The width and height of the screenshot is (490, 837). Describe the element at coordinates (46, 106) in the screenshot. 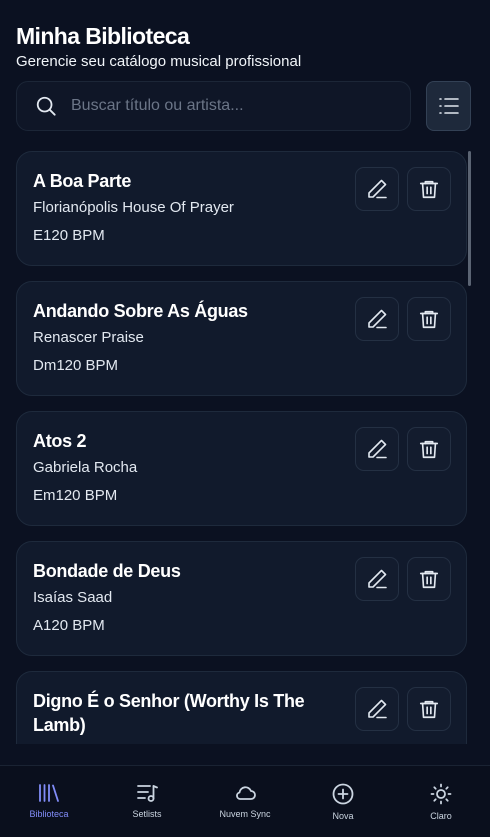

I see `search-icon` at that location.